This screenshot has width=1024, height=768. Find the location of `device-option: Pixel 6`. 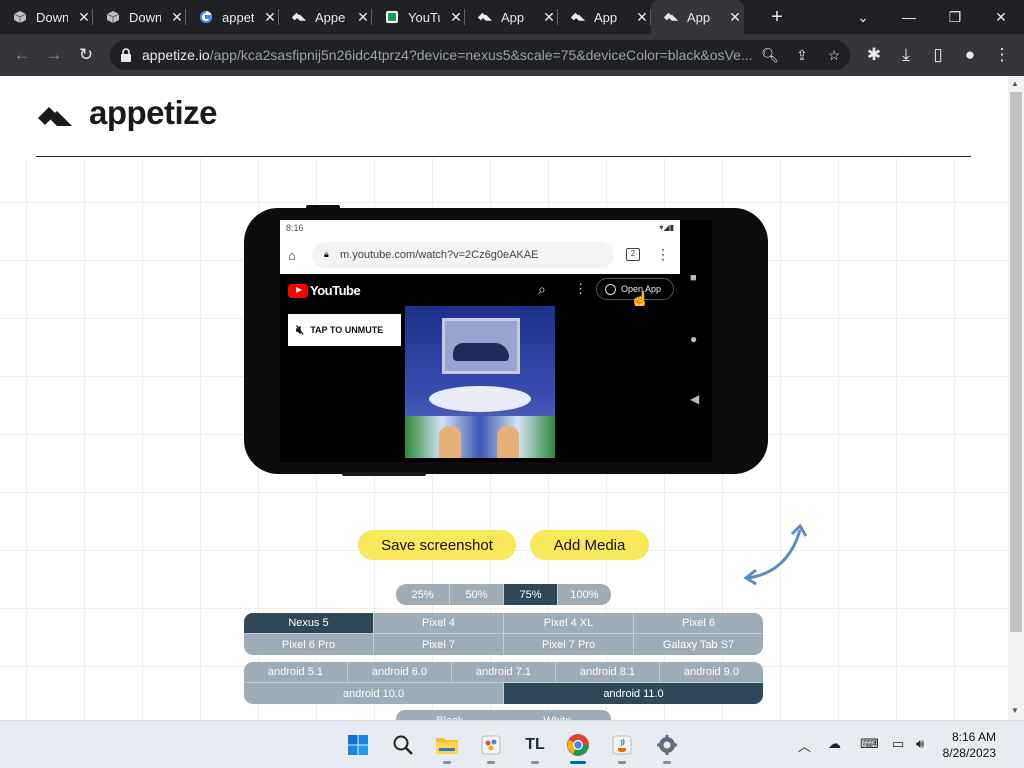

device-option: Pixel 6 is located at coordinates (698, 623).